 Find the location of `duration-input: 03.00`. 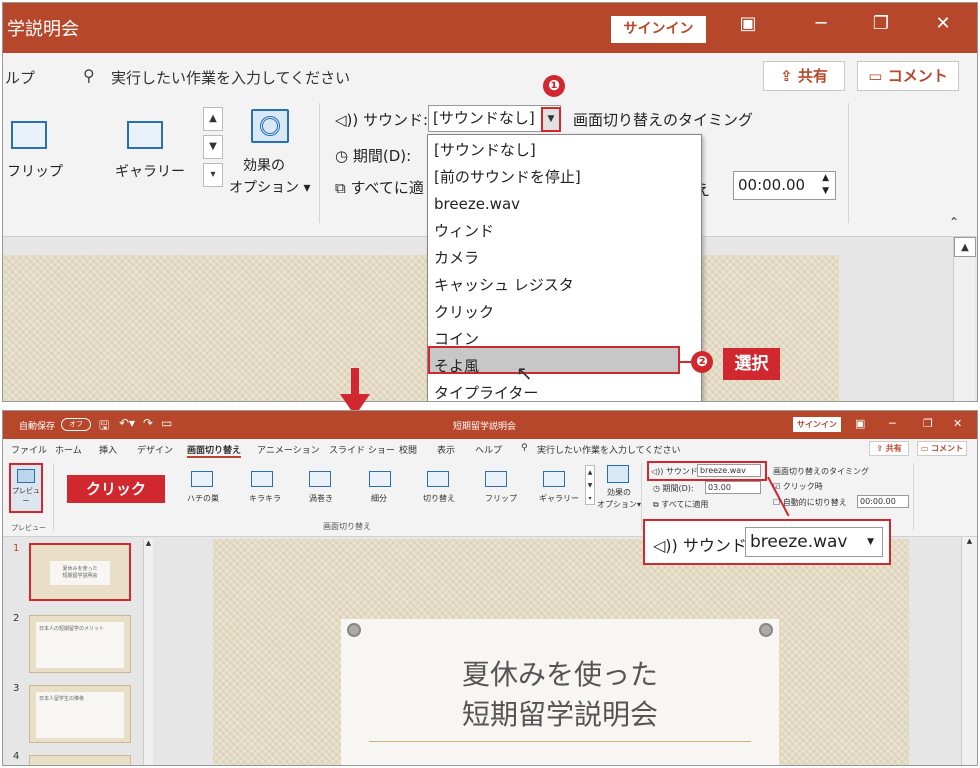

duration-input: 03.00 is located at coordinates (733, 487).